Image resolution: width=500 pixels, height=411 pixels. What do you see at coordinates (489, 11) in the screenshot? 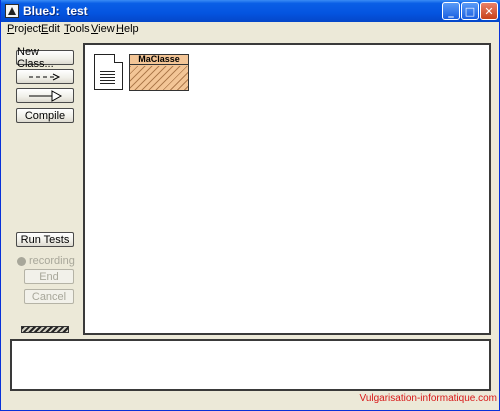
I see `close-icon: ✕` at bounding box center [489, 11].